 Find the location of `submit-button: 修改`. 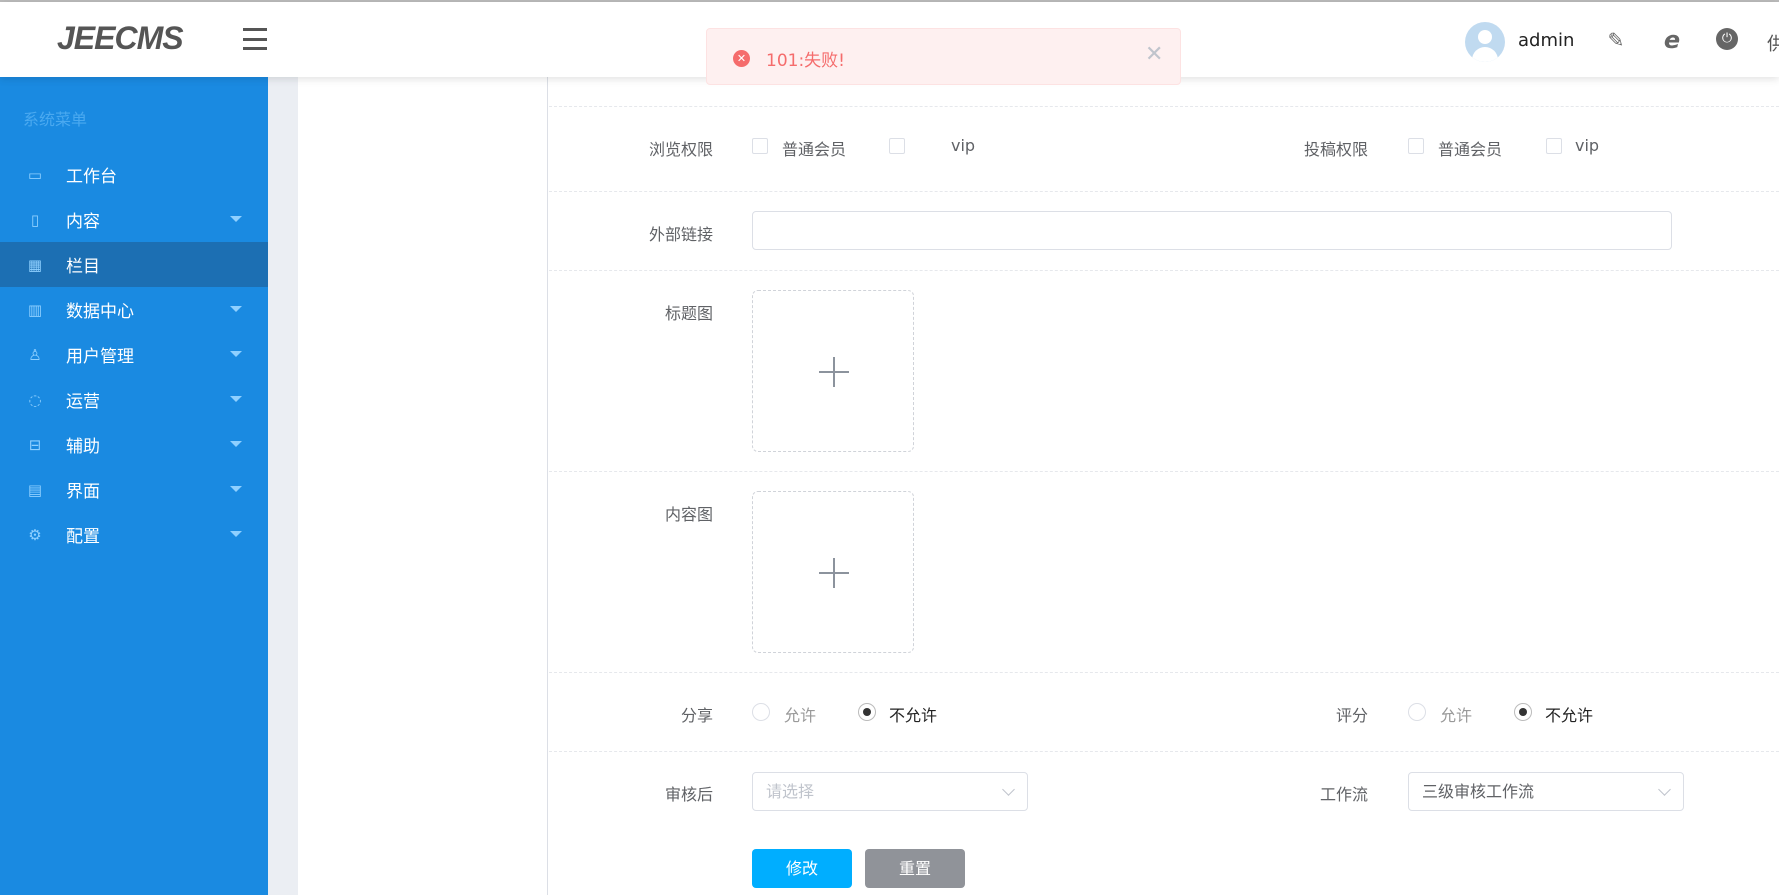

submit-button: 修改 is located at coordinates (802, 868).